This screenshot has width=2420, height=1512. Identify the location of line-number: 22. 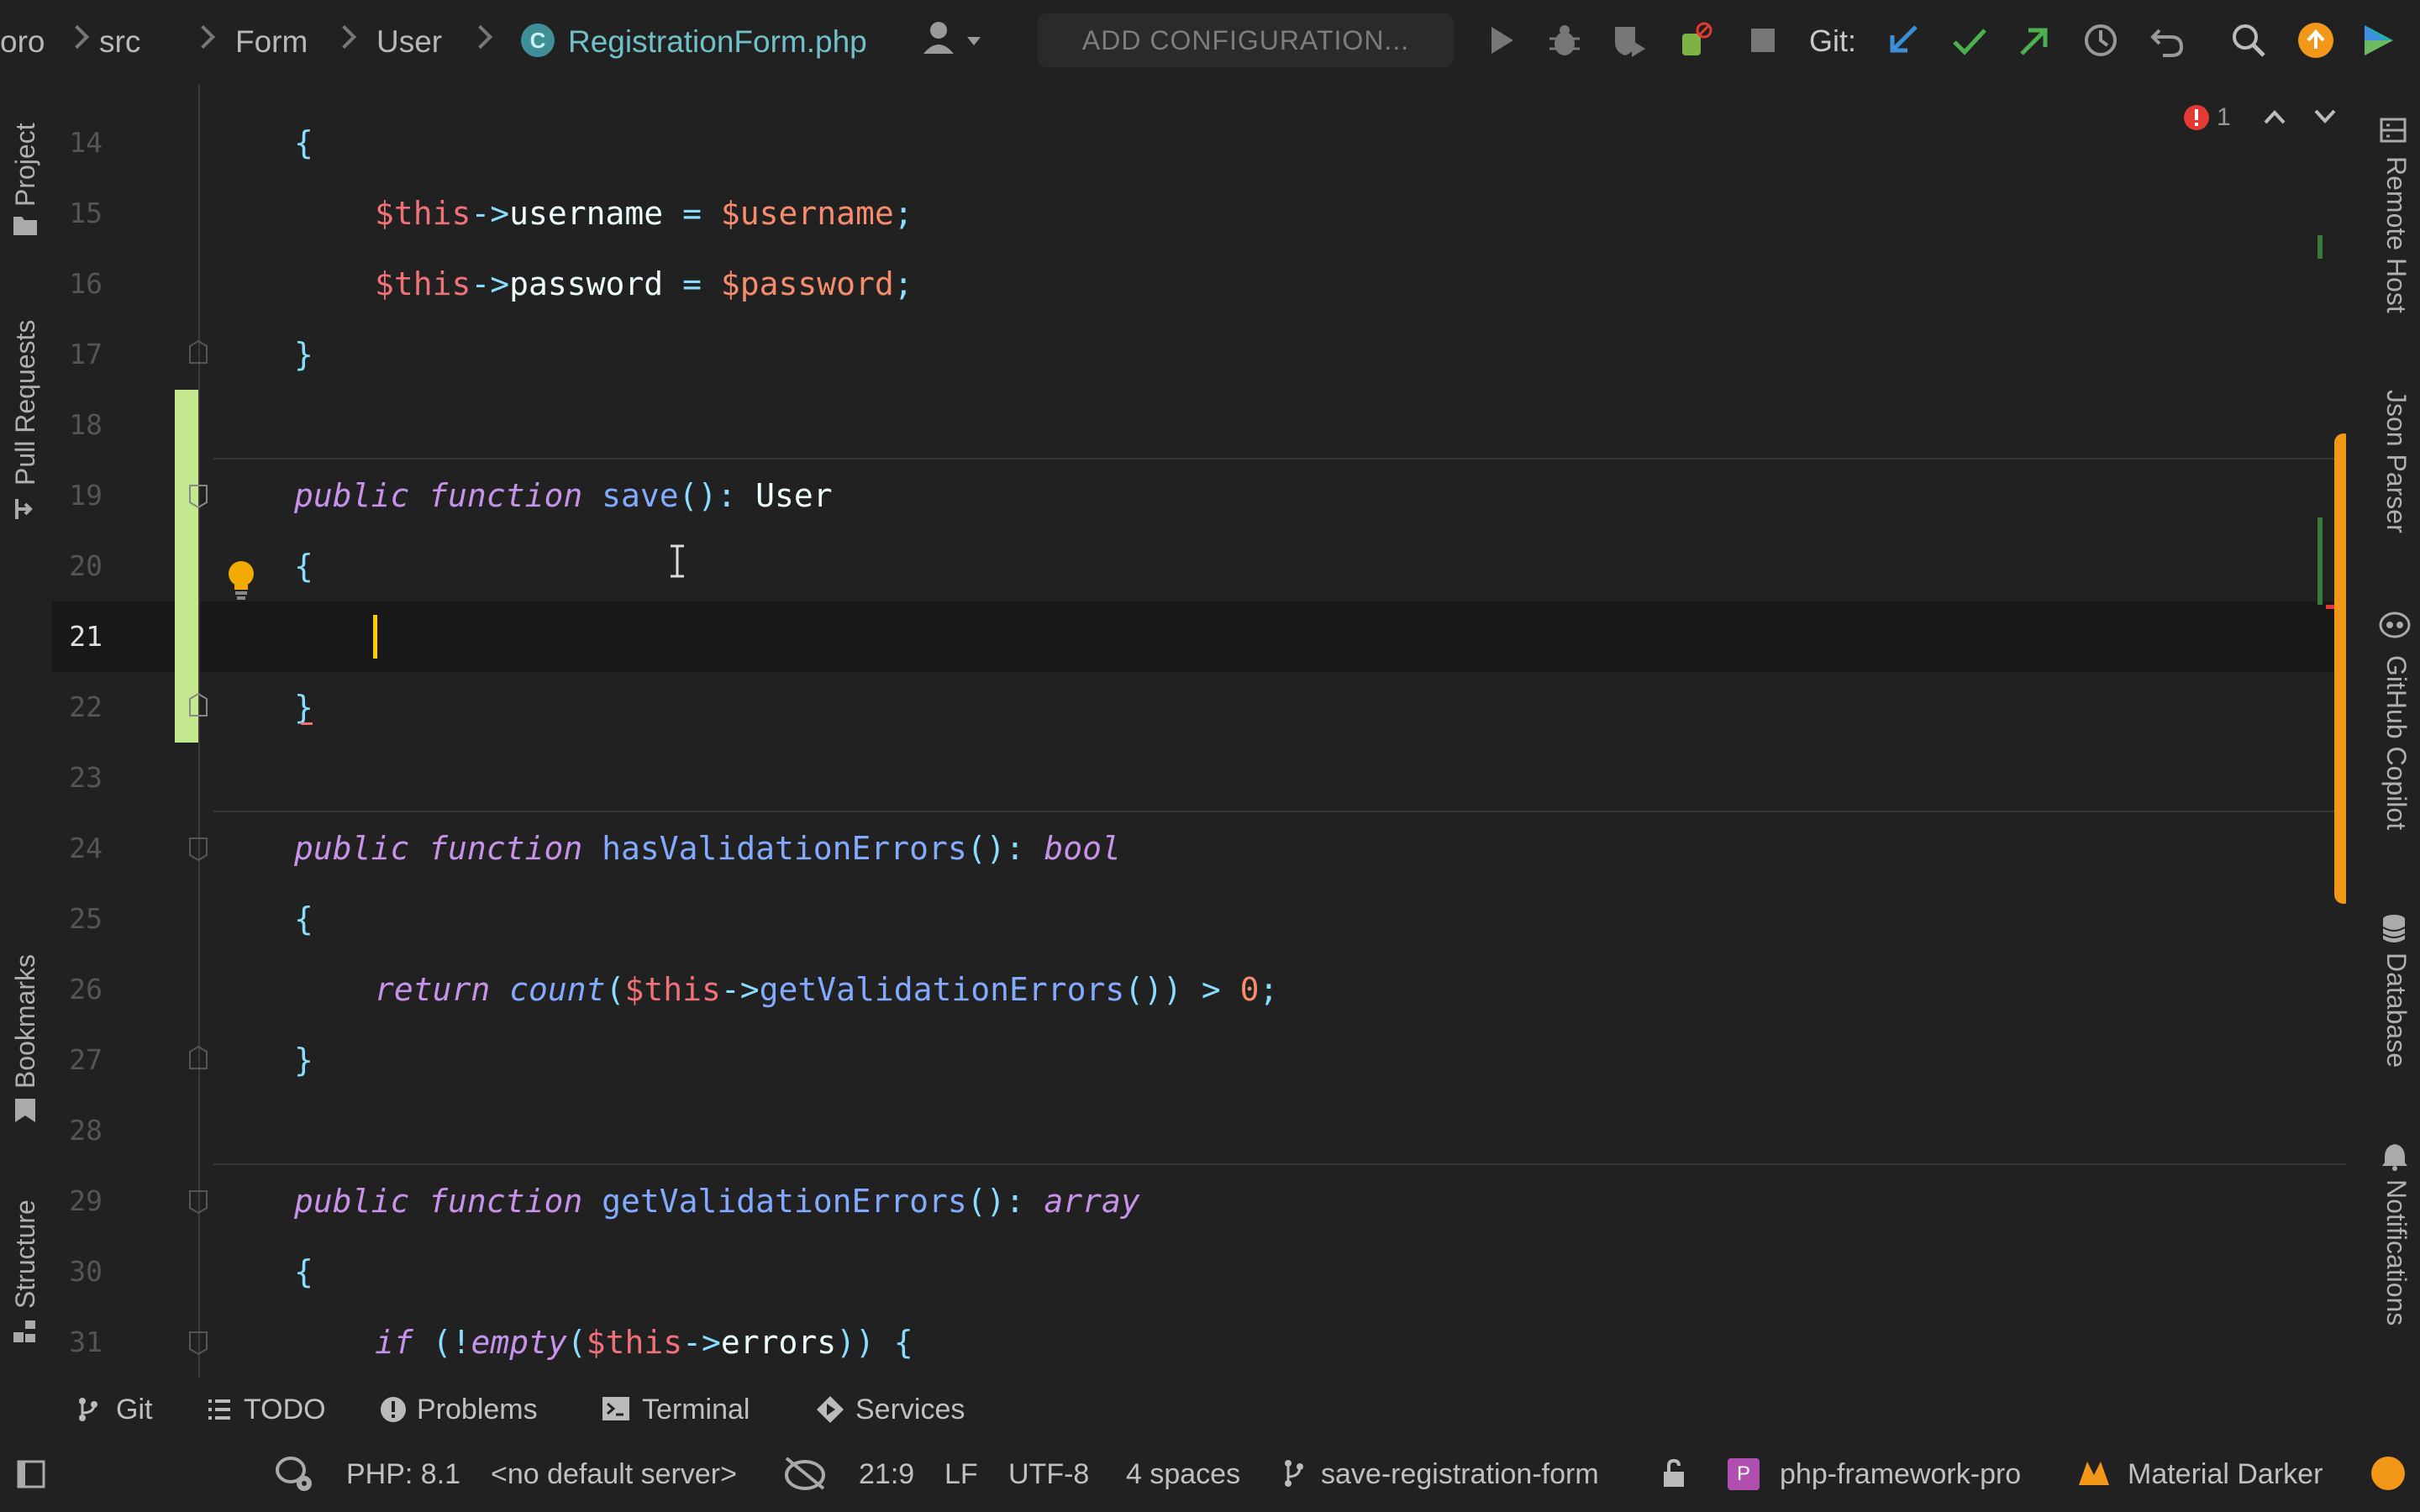
(86, 706).